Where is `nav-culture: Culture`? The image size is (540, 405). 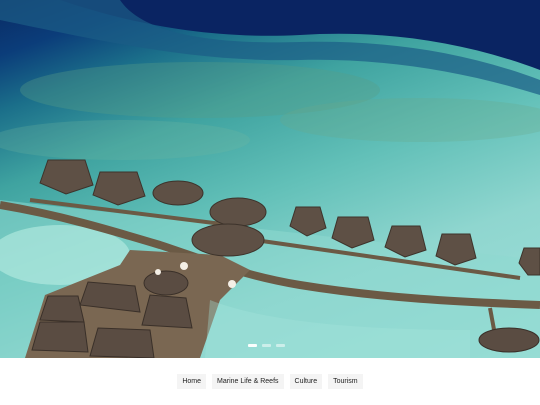
nav-culture: Culture is located at coordinates (306, 381).